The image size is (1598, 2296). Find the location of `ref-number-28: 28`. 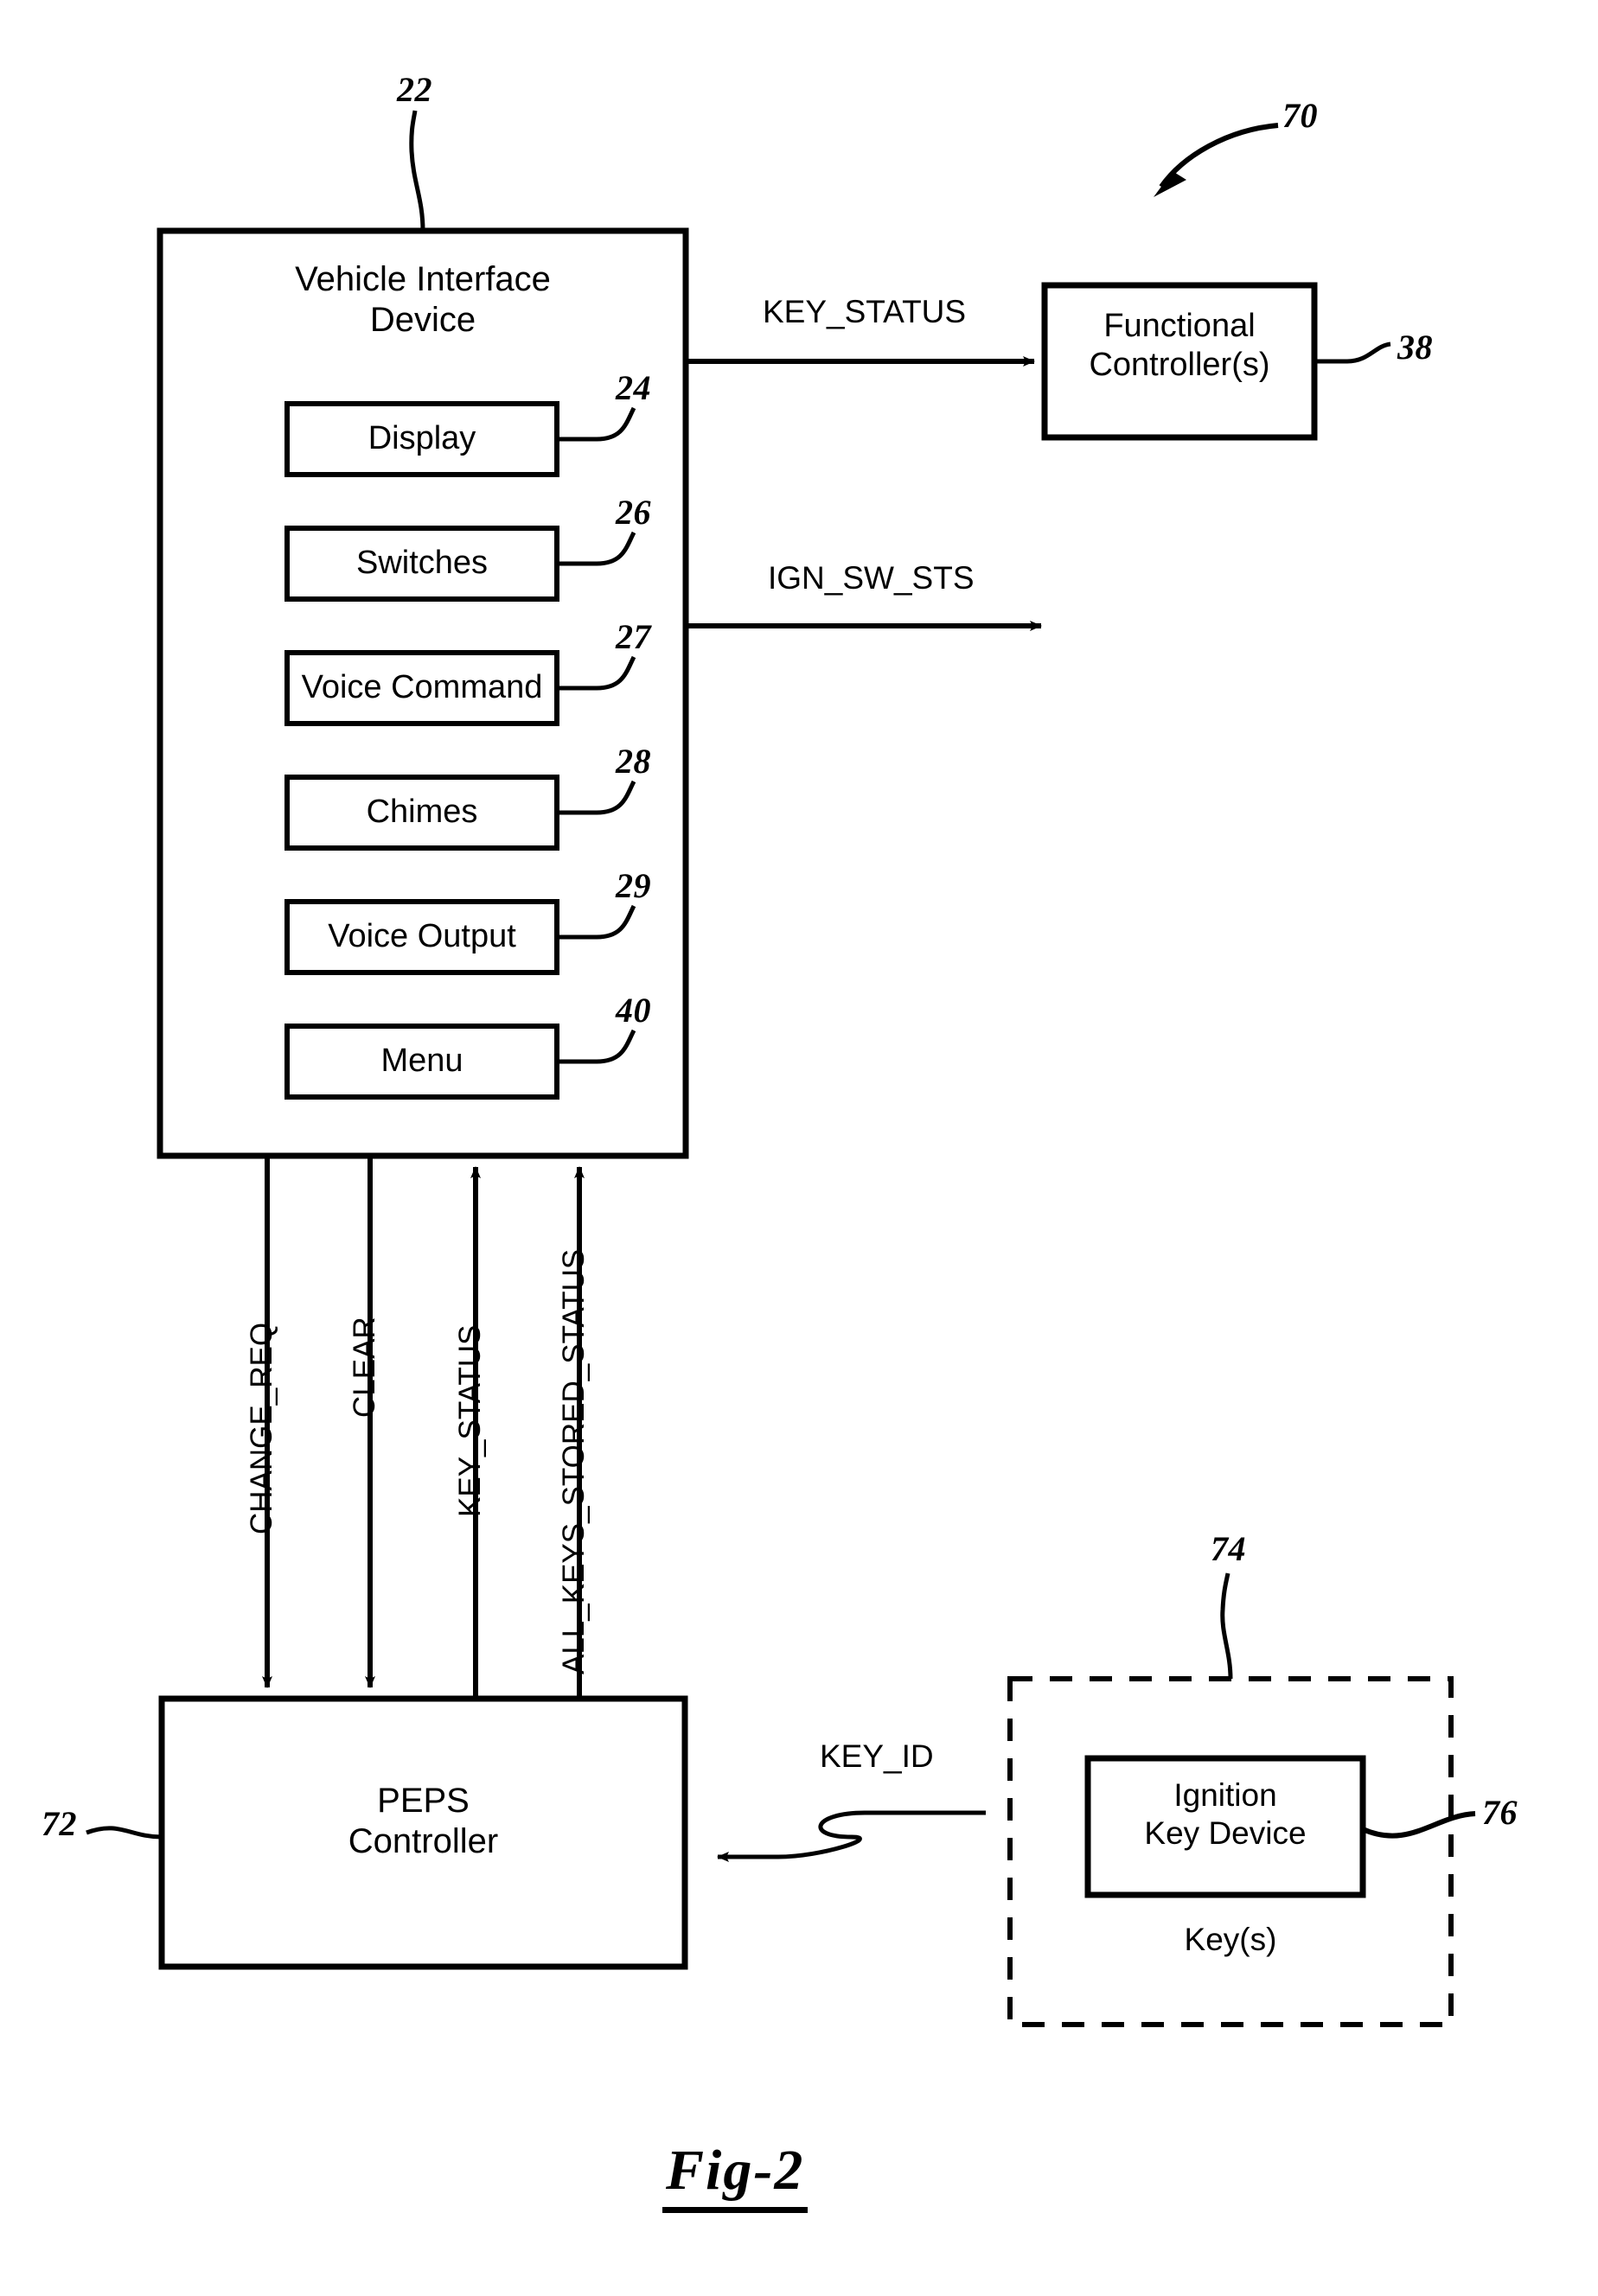

ref-number-28: 28 is located at coordinates (633, 761).